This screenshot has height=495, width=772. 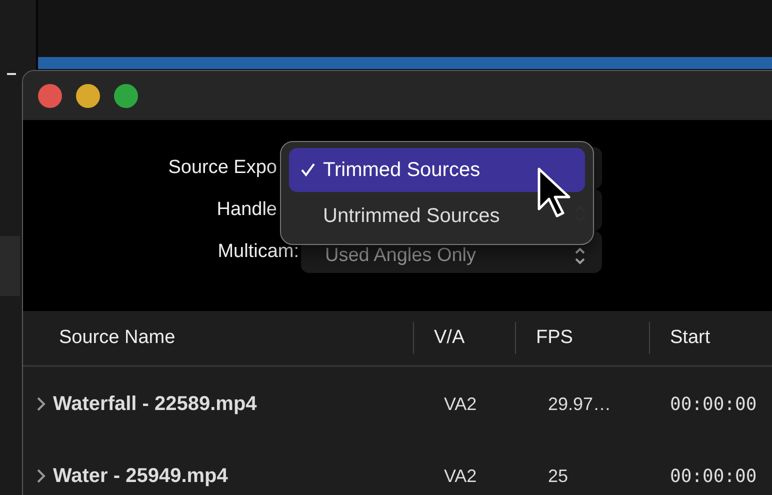 I want to click on mouse-pointer-icon, so click(x=554, y=193).